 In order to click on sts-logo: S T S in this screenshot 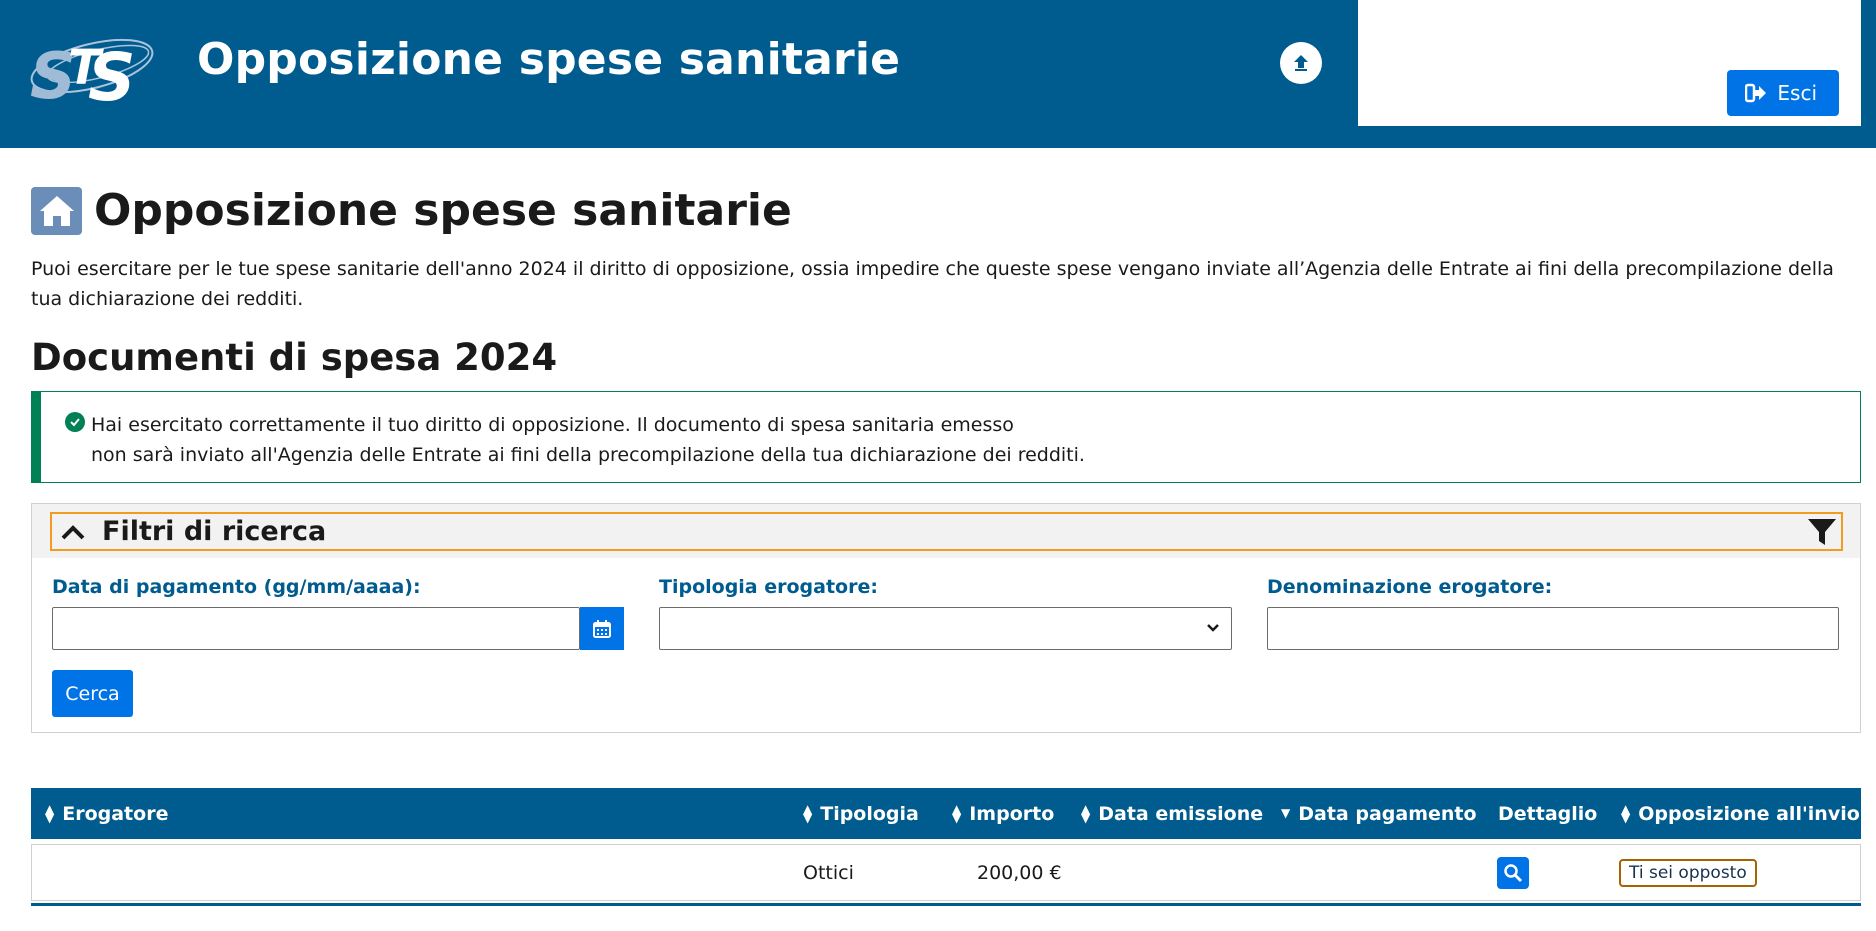, I will do `click(92, 74)`.